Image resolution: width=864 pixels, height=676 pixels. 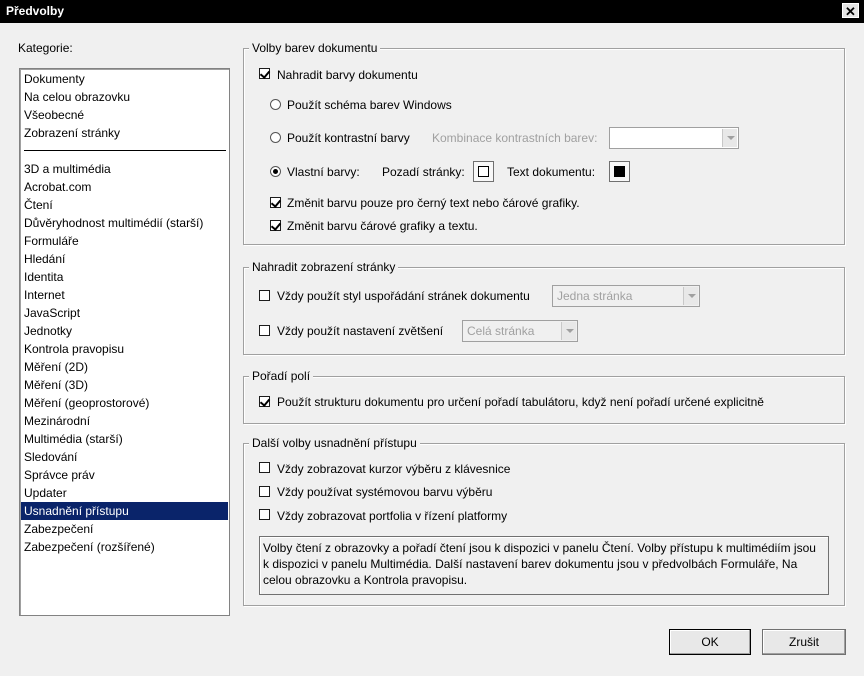 I want to click on ok-button: OK, so click(x=710, y=642).